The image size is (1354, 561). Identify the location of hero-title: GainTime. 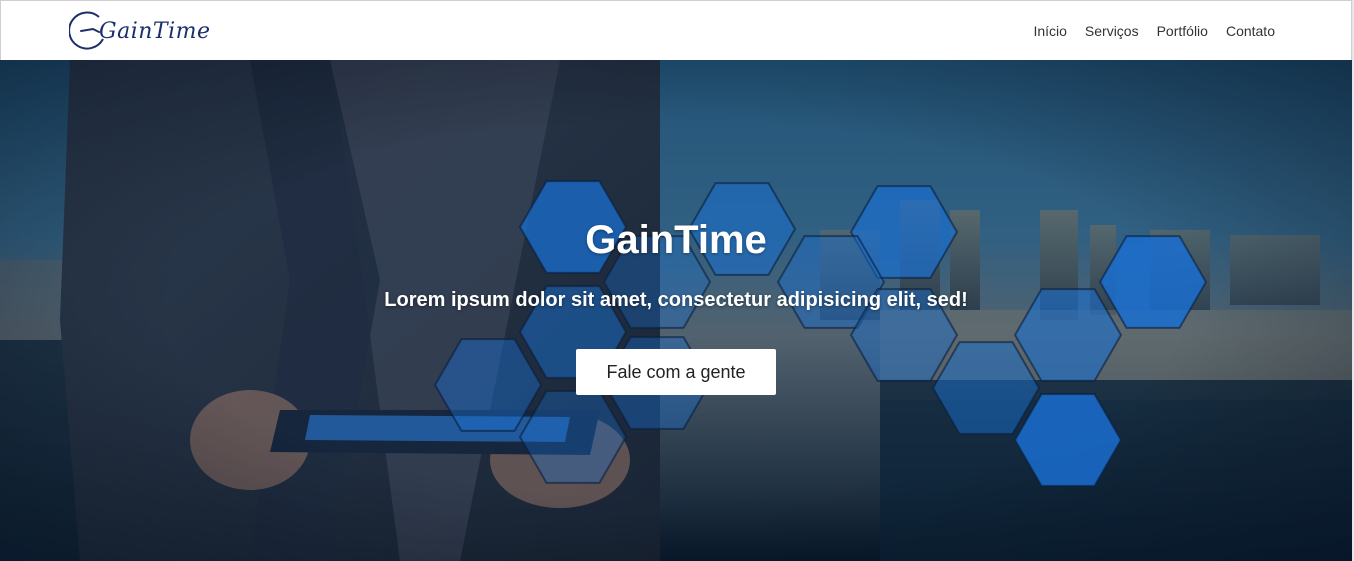
(676, 240).